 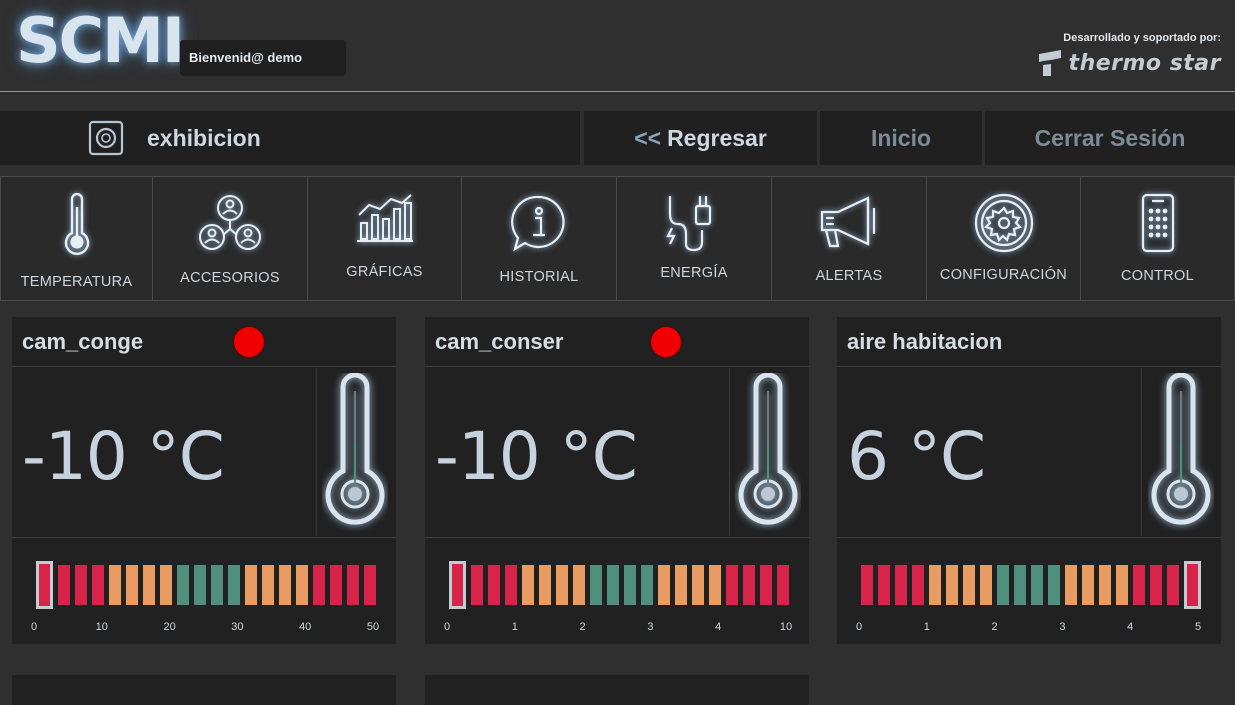 I want to click on logout-button: Cerrar Sesión, so click(x=1110, y=138).